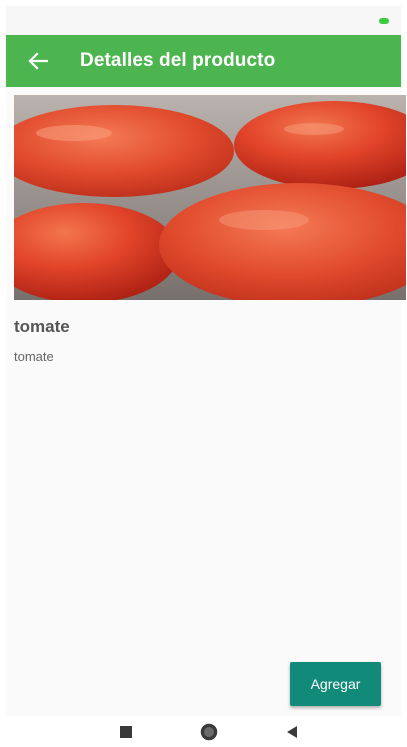  I want to click on recents-button, so click(126, 731).